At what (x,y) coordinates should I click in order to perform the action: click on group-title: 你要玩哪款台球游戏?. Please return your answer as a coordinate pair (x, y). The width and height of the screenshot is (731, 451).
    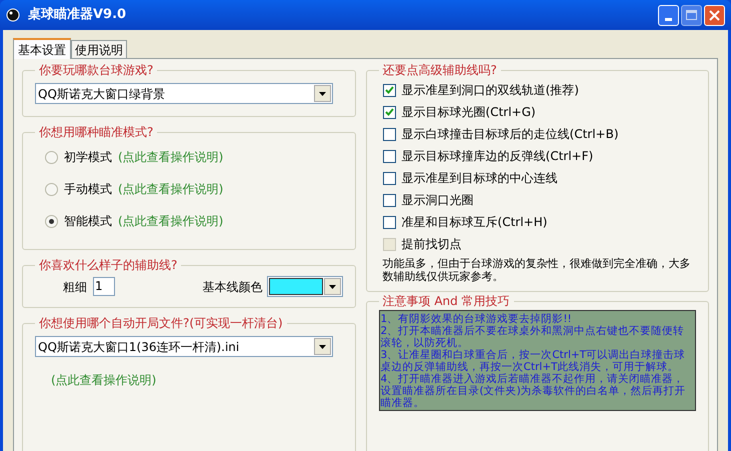
    Looking at the image, I should click on (96, 70).